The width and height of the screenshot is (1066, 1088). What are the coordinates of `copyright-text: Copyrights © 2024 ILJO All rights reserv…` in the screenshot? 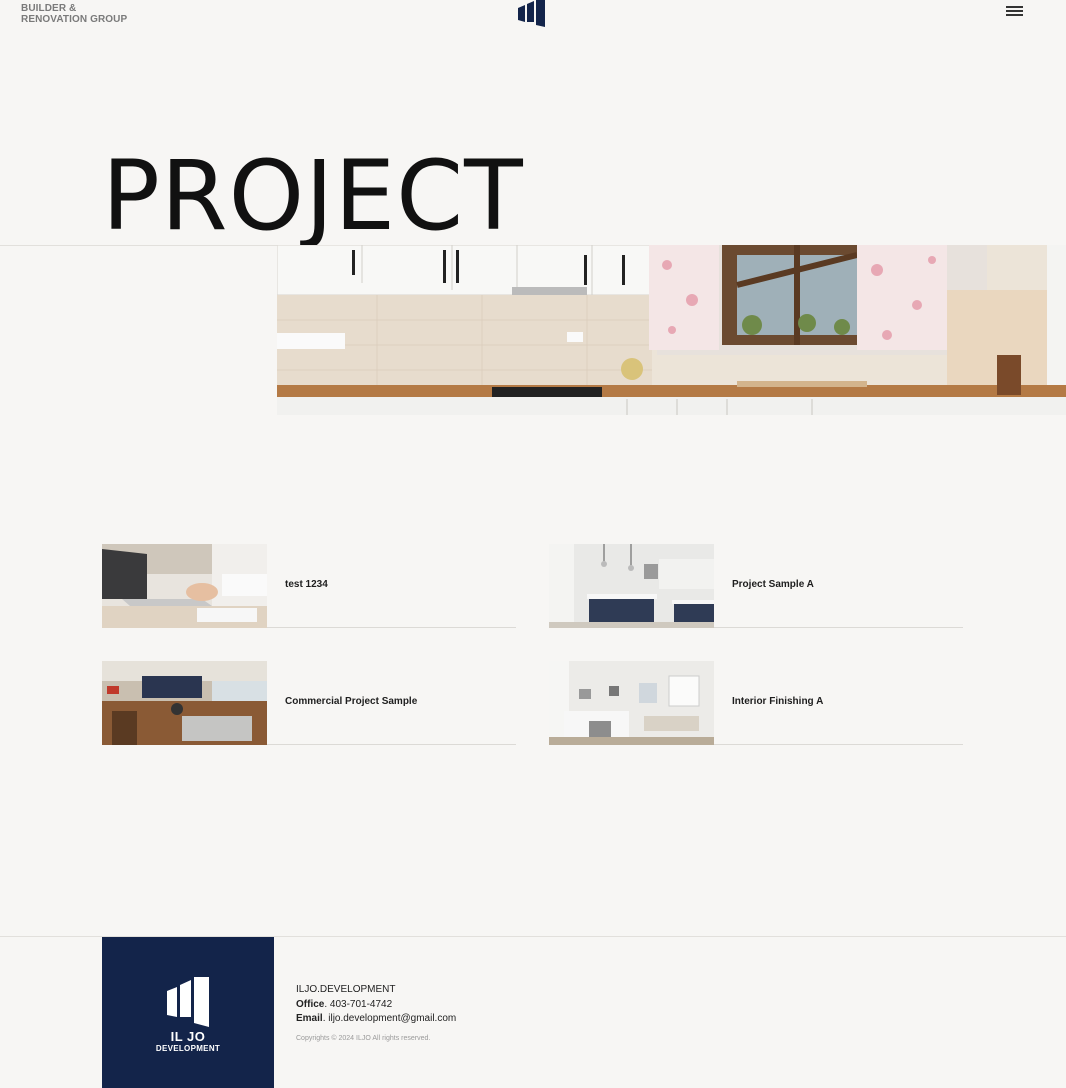 It's located at (363, 1038).